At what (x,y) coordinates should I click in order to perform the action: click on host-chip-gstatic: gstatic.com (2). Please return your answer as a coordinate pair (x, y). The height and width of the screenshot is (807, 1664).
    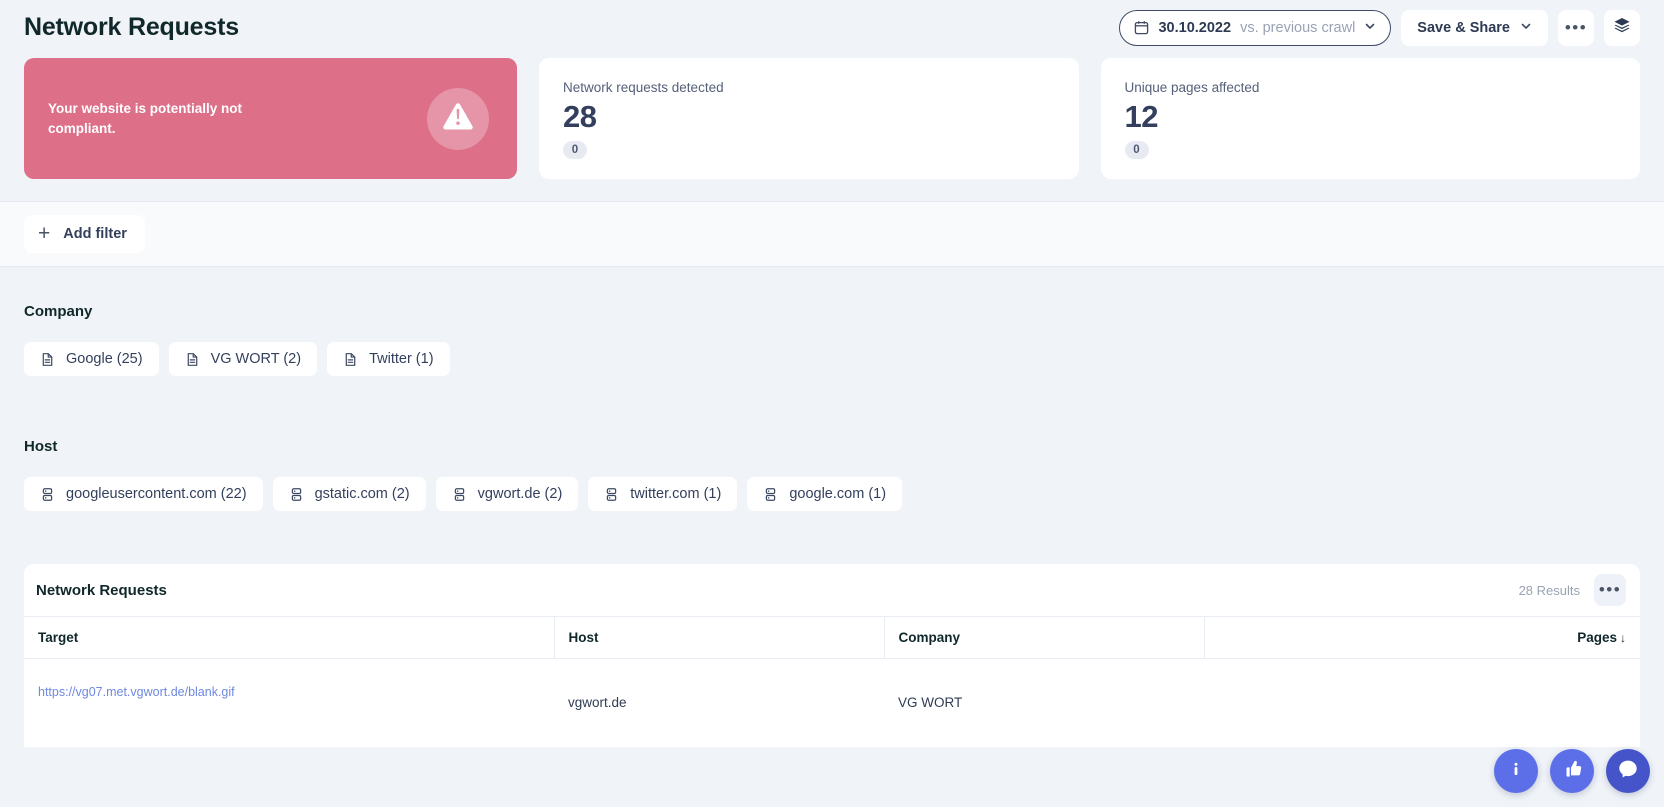
    Looking at the image, I should click on (349, 494).